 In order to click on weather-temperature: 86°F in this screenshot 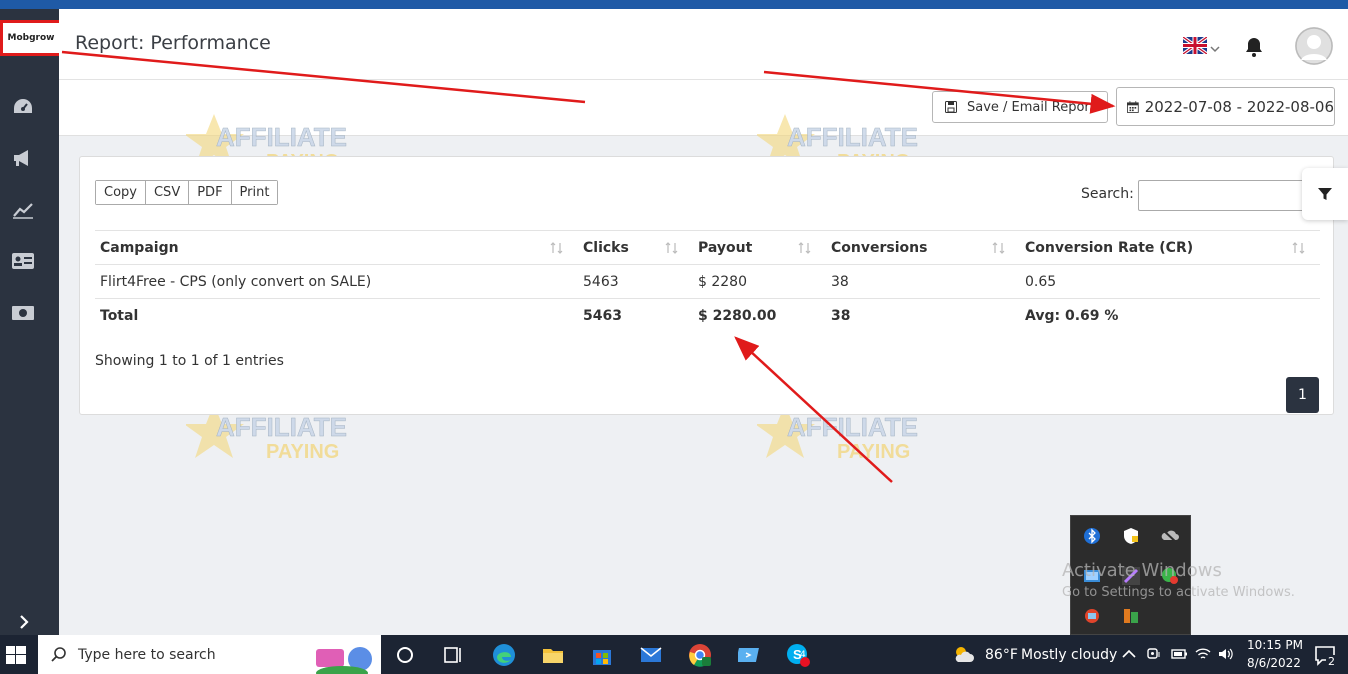, I will do `click(1001, 655)`.